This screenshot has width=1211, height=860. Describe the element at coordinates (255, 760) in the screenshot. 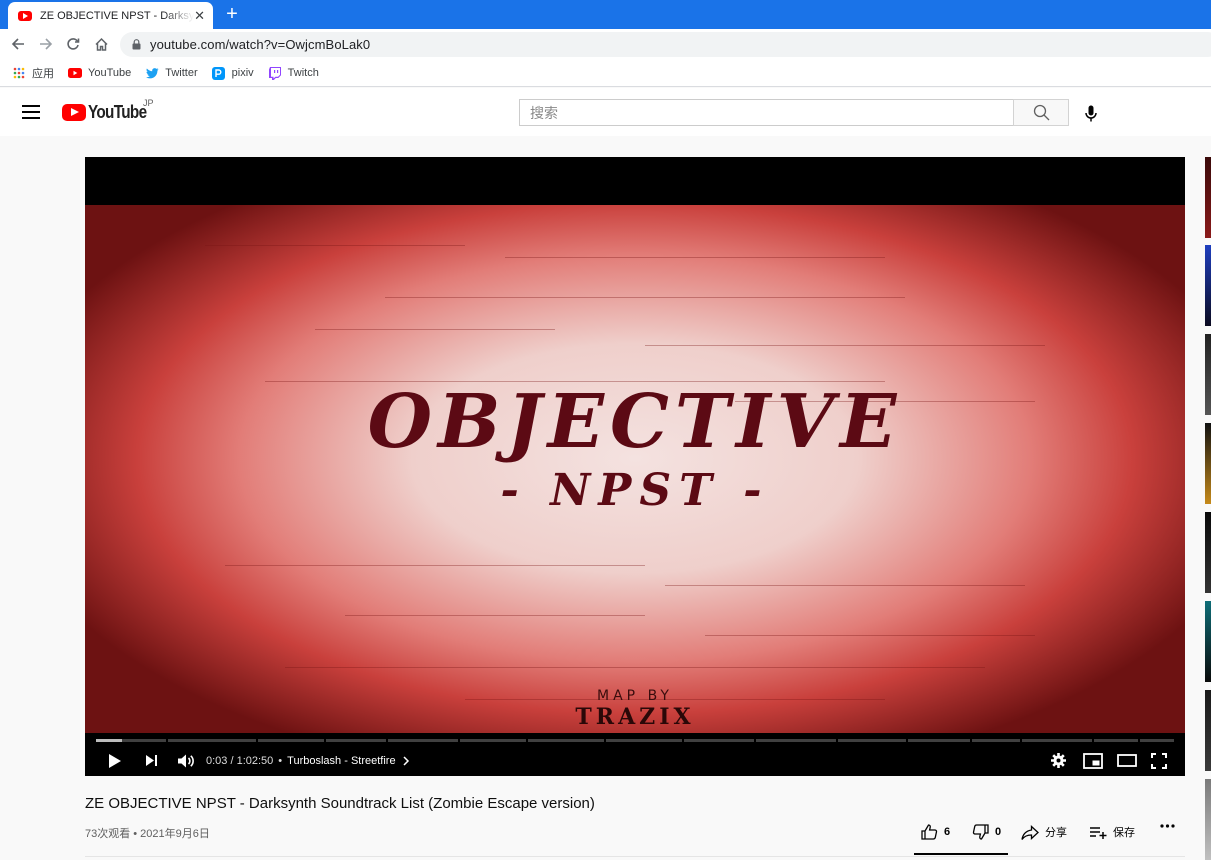

I see `time-total: 1:02:50` at that location.